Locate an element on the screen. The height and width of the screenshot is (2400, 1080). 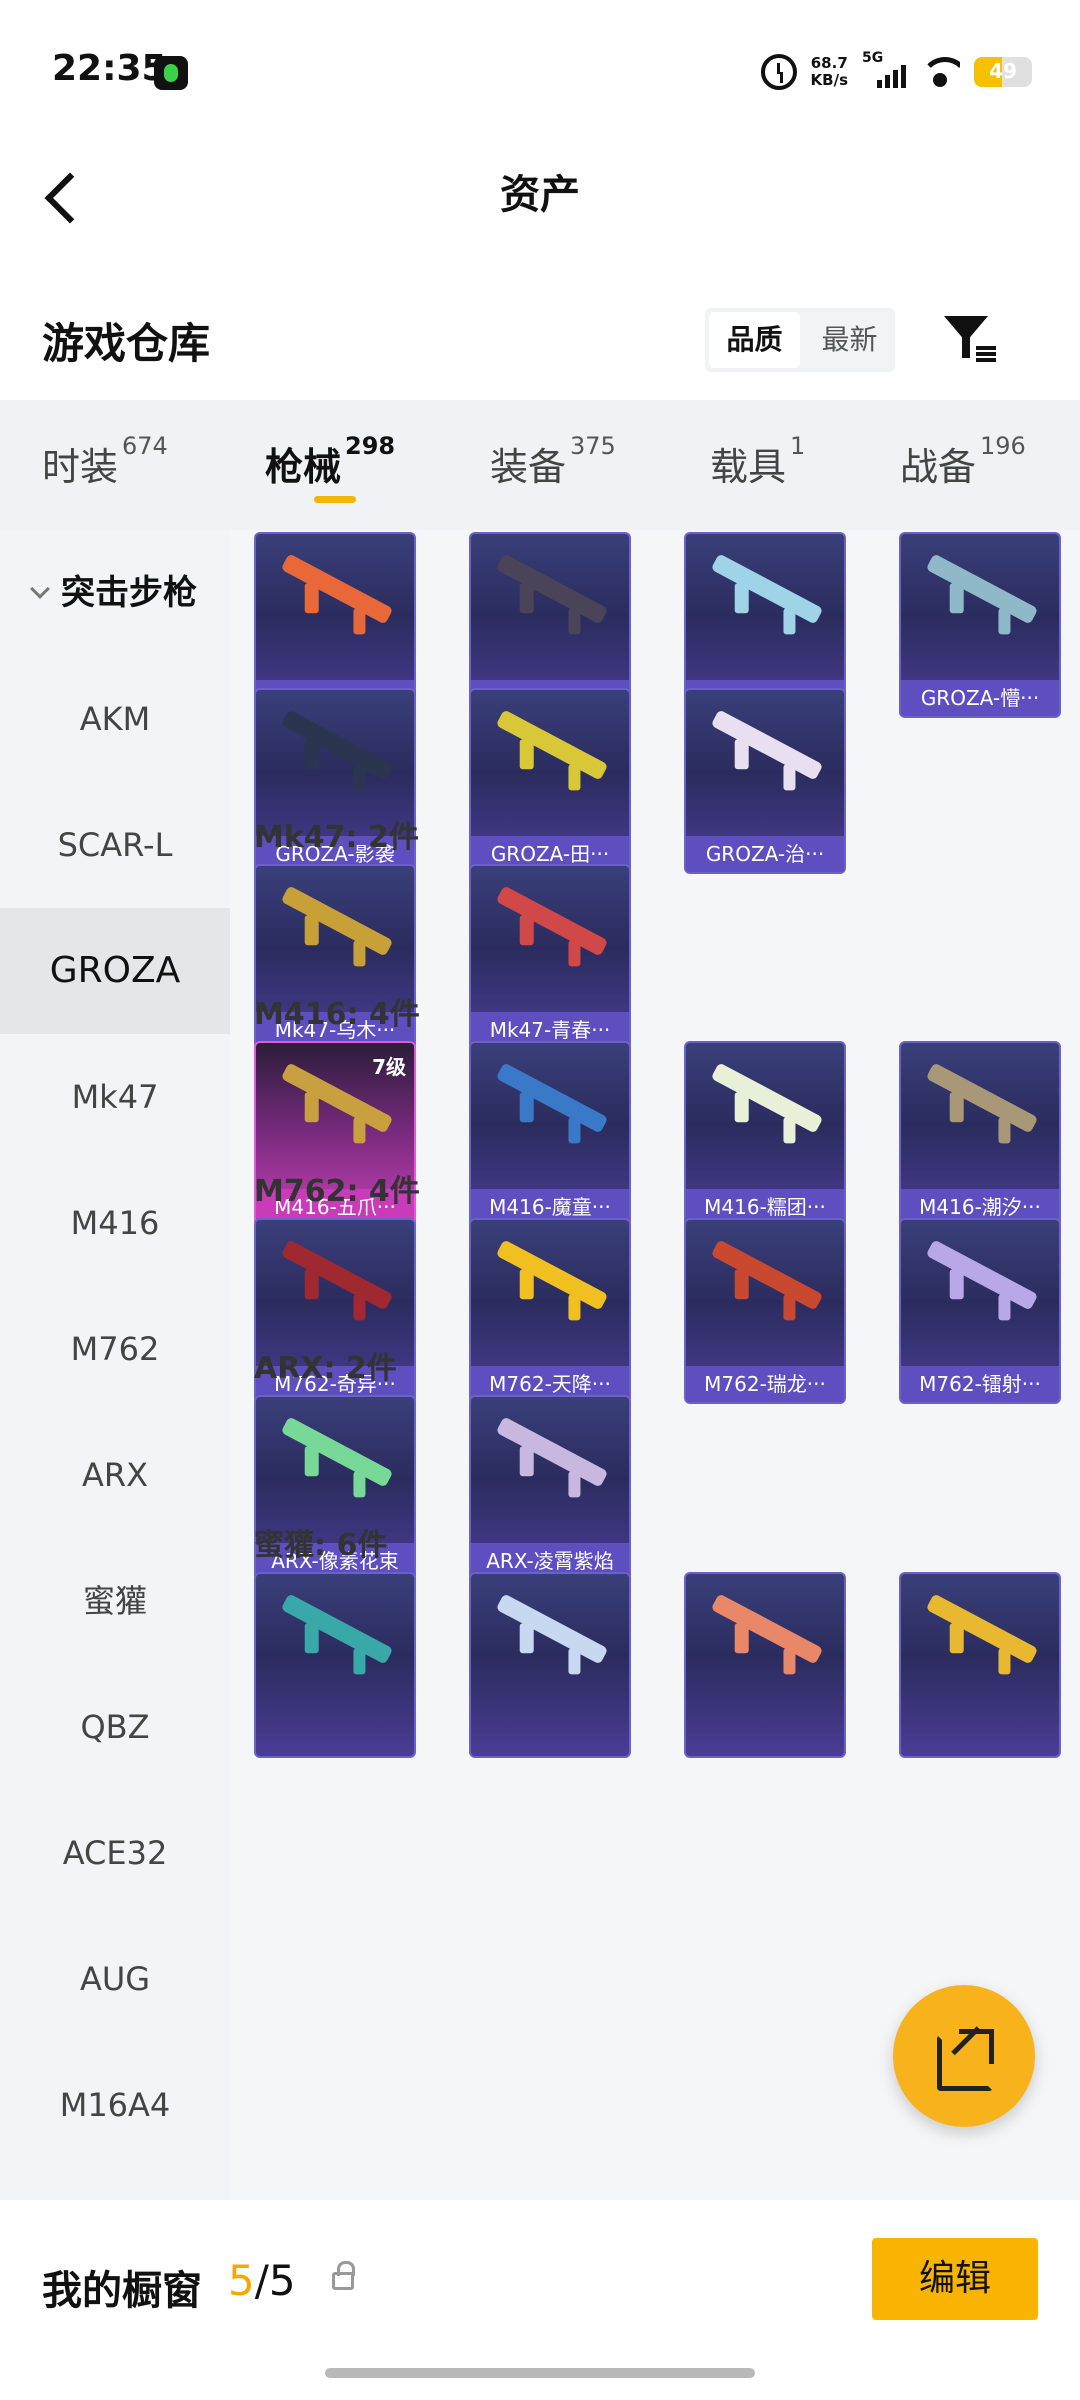
weapon-card: GROZA-懵··· is located at coordinates (980, 625).